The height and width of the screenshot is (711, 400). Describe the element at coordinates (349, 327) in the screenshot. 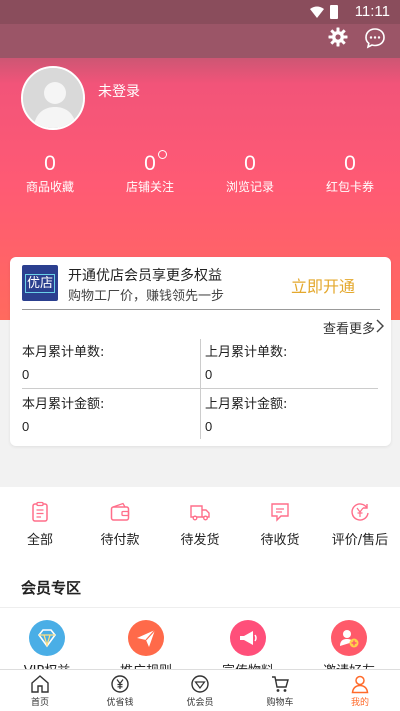

I see `see-more-link: 查看更多` at that location.